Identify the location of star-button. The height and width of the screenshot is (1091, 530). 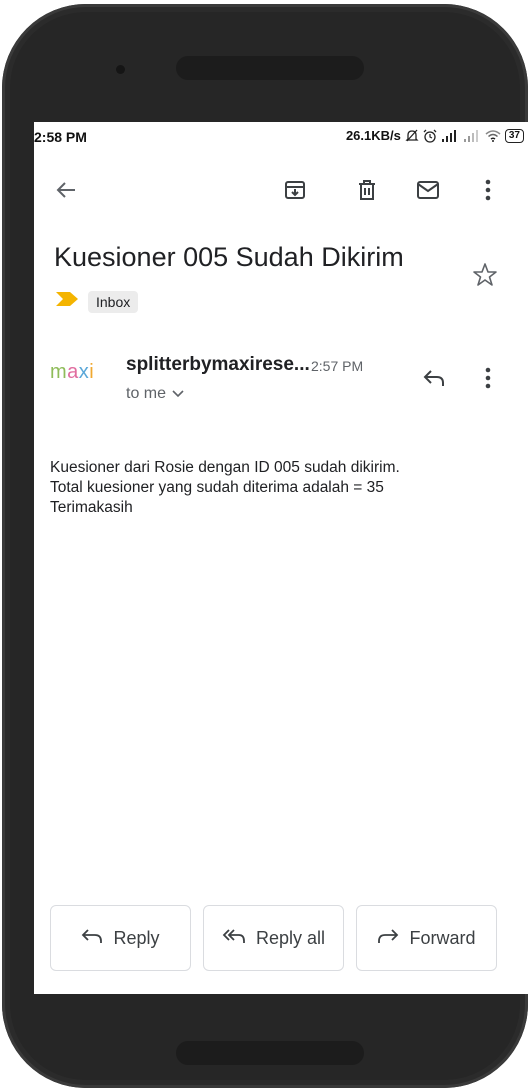
(485, 277).